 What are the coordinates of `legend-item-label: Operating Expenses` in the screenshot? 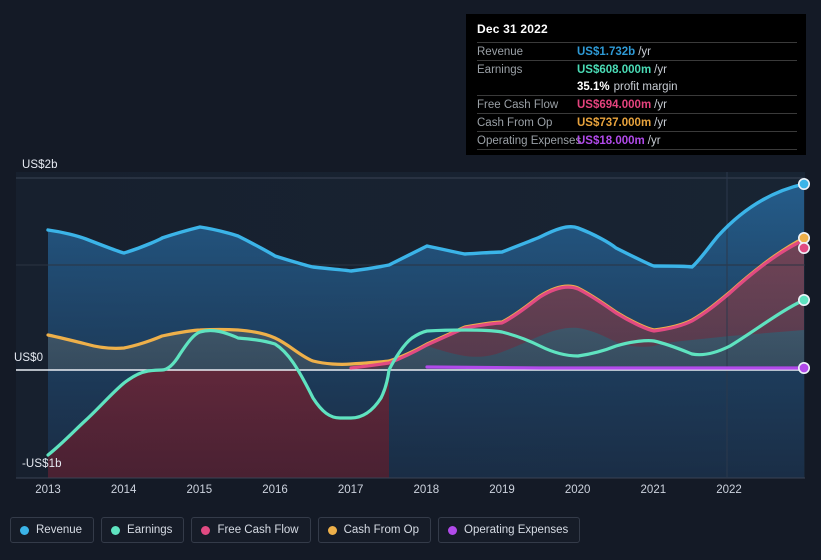 It's located at (516, 530).